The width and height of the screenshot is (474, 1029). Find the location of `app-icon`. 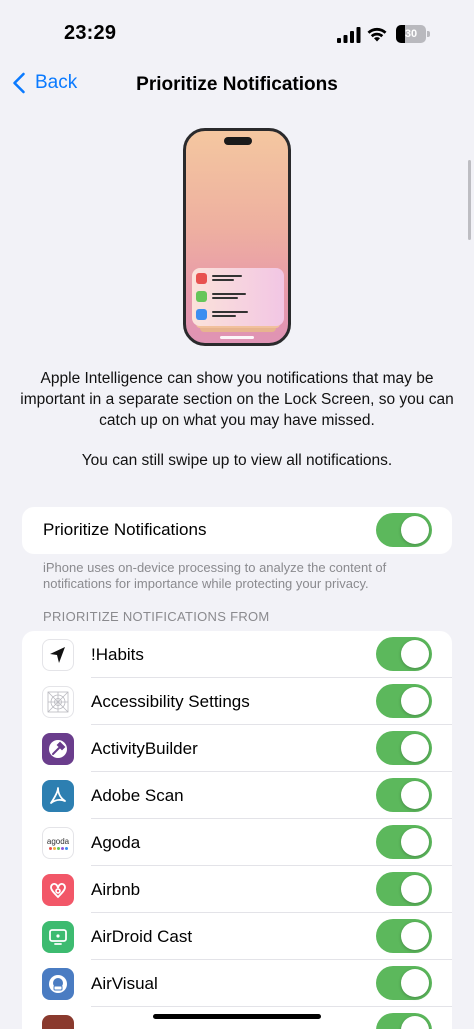

app-icon is located at coordinates (58, 1022).